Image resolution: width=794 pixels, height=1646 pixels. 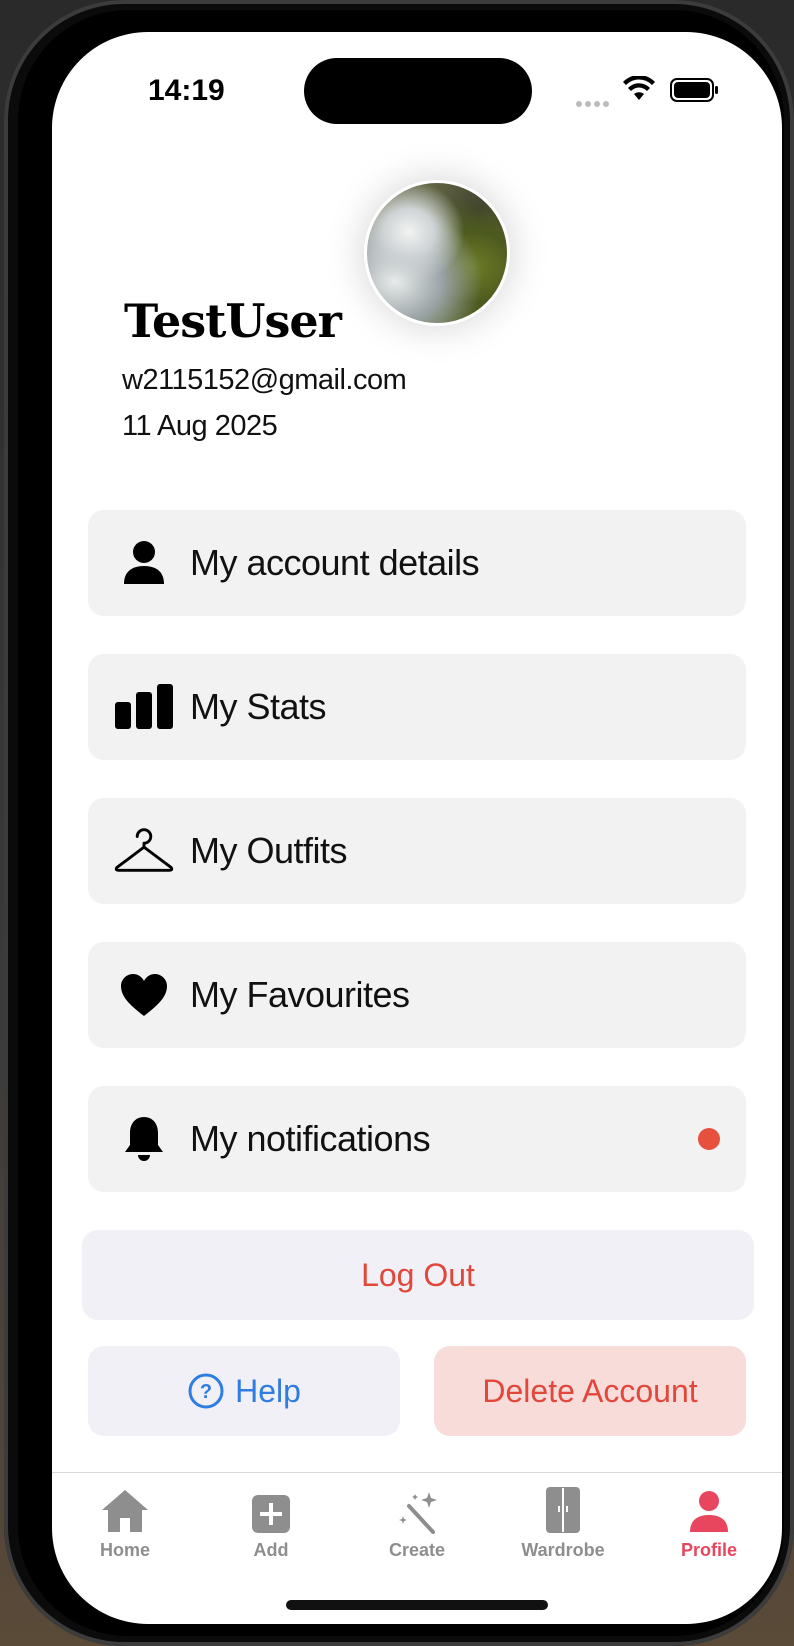 I want to click on status-time: 14:19, so click(x=186, y=90).